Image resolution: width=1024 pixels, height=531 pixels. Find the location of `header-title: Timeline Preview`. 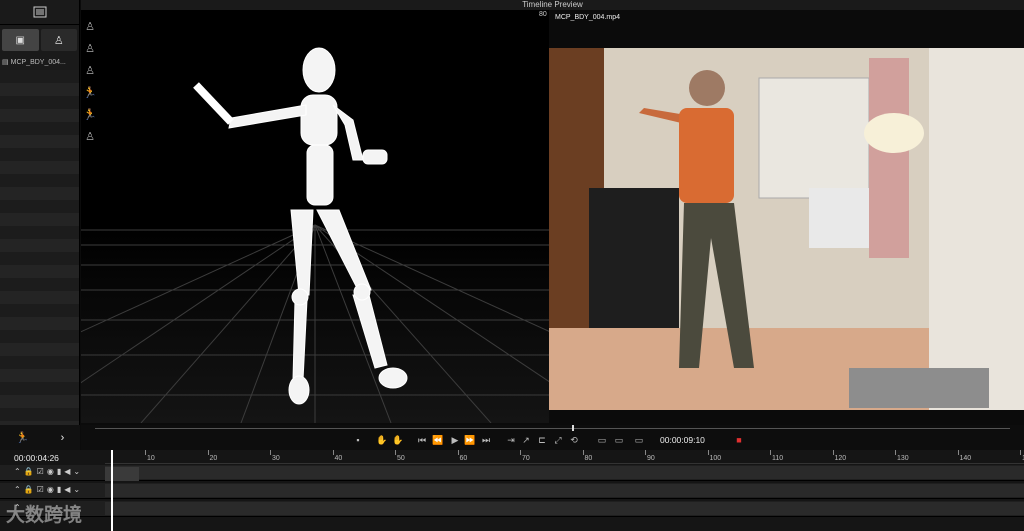

header-title: Timeline Preview is located at coordinates (552, 4).